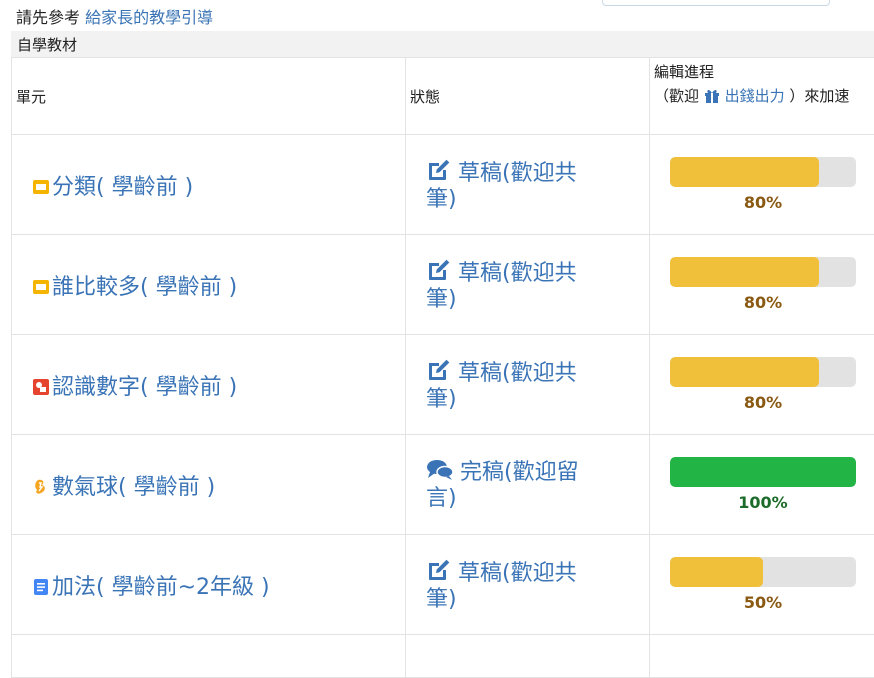 Image resolution: width=874 pixels, height=678 pixels. What do you see at coordinates (755, 96) in the screenshot?
I see `donate-label: 出錢出力` at bounding box center [755, 96].